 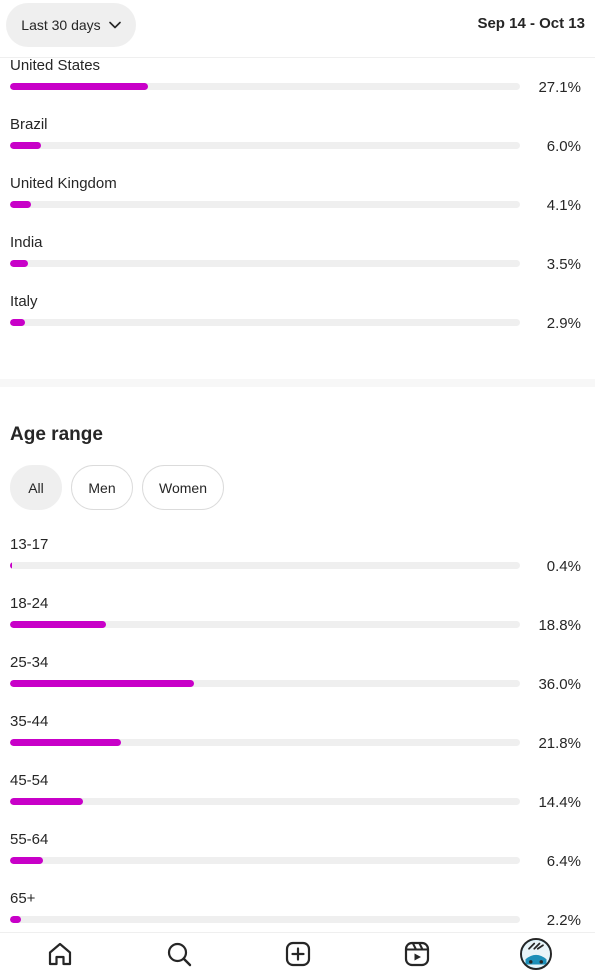 I want to click on age-percent: 36.0%, so click(x=559, y=684).